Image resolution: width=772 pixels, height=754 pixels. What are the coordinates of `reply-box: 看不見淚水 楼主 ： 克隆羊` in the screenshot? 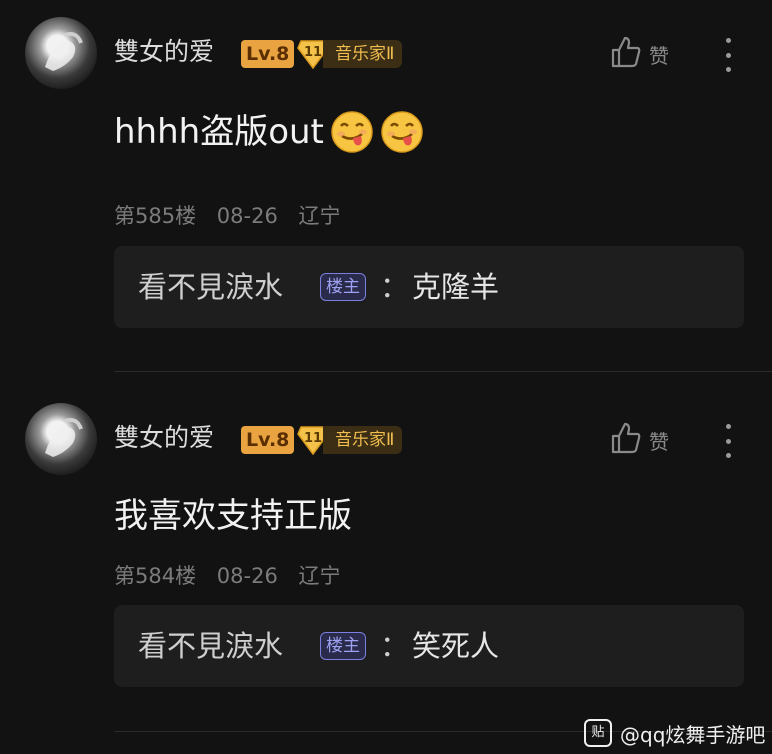 It's located at (429, 287).